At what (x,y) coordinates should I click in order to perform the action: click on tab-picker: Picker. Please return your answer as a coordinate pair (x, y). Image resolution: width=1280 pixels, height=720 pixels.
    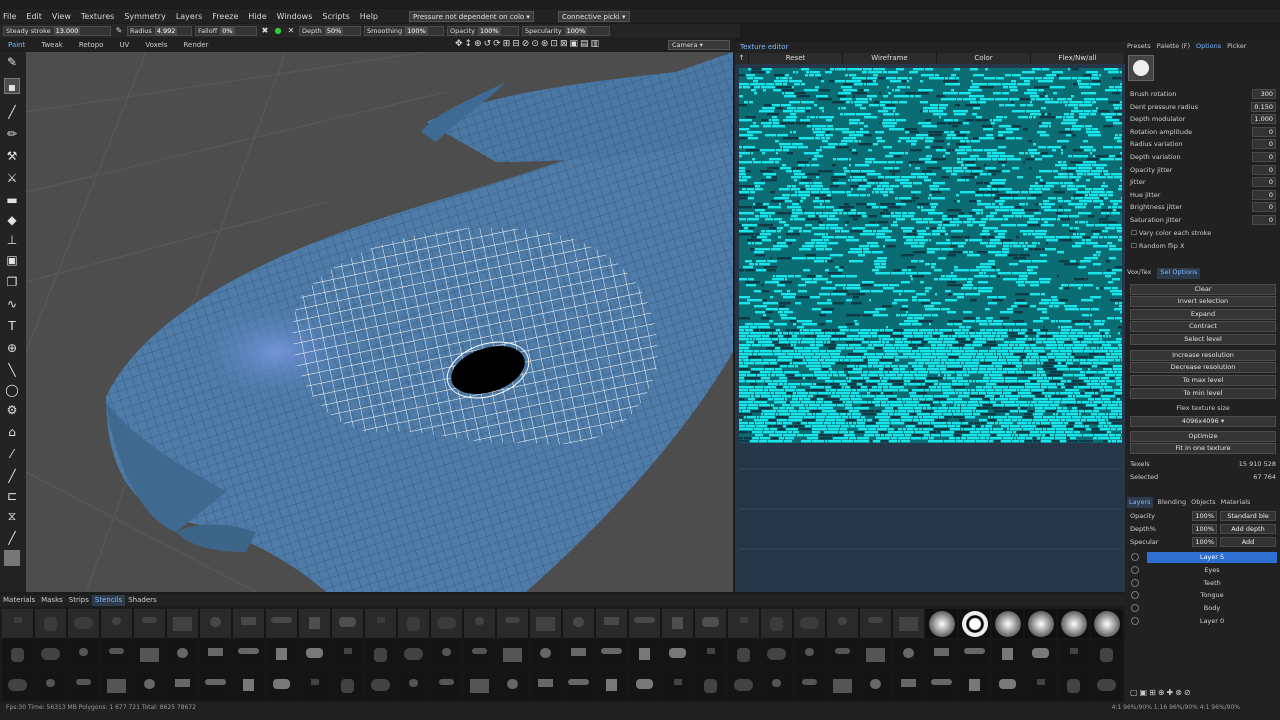
    Looking at the image, I should click on (1236, 47).